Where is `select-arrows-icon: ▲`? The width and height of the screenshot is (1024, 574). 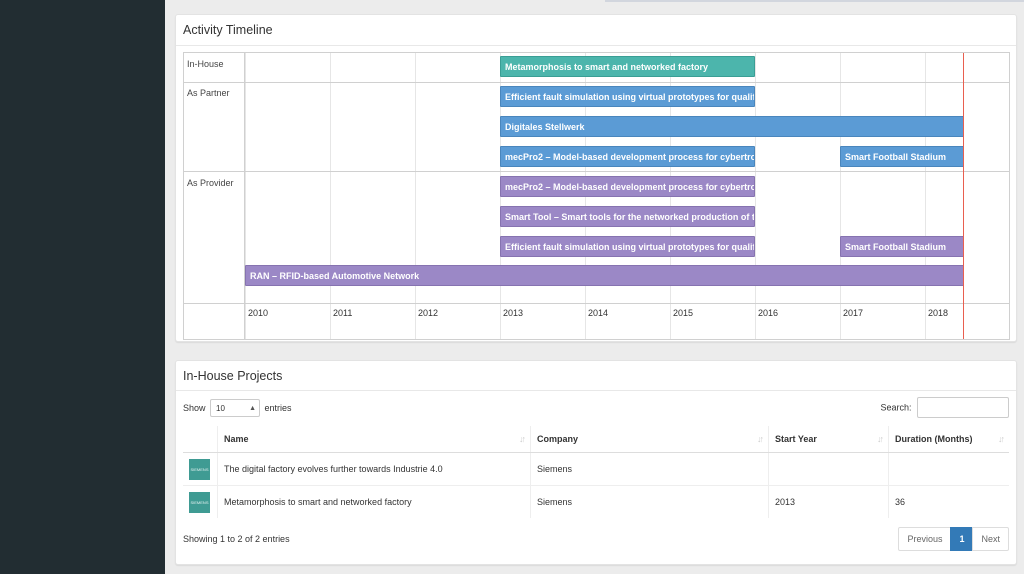 select-arrows-icon: ▲ is located at coordinates (253, 408).